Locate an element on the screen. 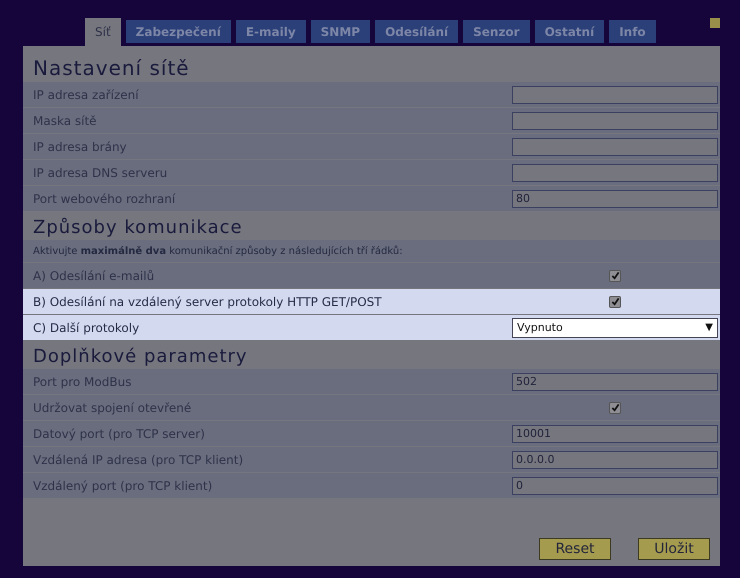  input-field: 502 is located at coordinates (615, 381).